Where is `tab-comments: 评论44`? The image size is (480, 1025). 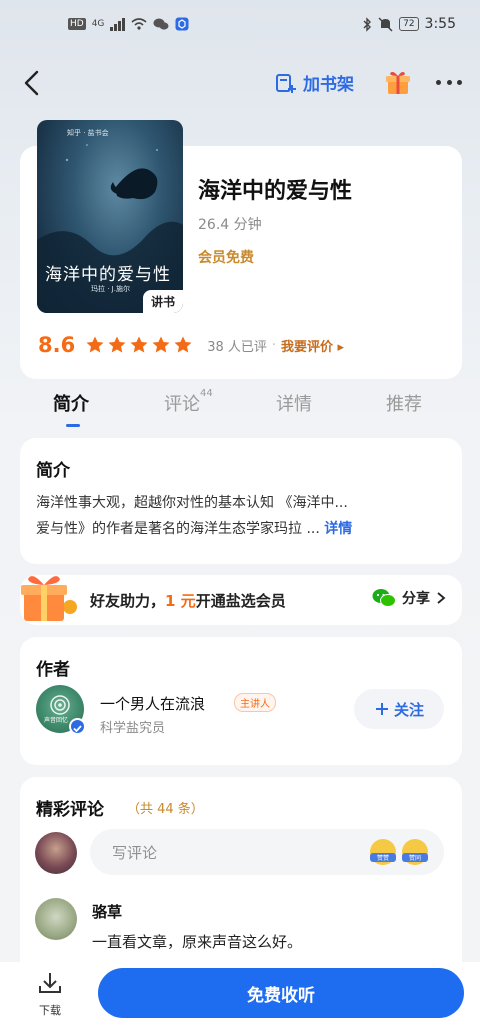 tab-comments: 评论44 is located at coordinates (188, 402).